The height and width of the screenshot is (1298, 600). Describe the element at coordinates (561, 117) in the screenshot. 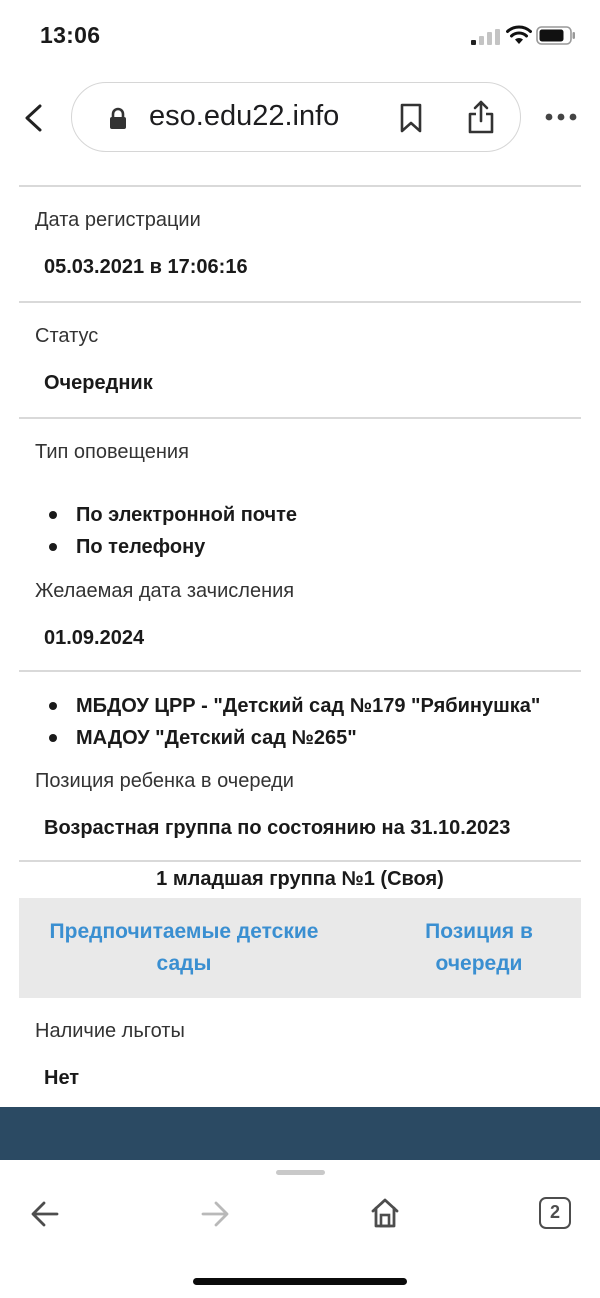

I see `more-options-icon` at that location.